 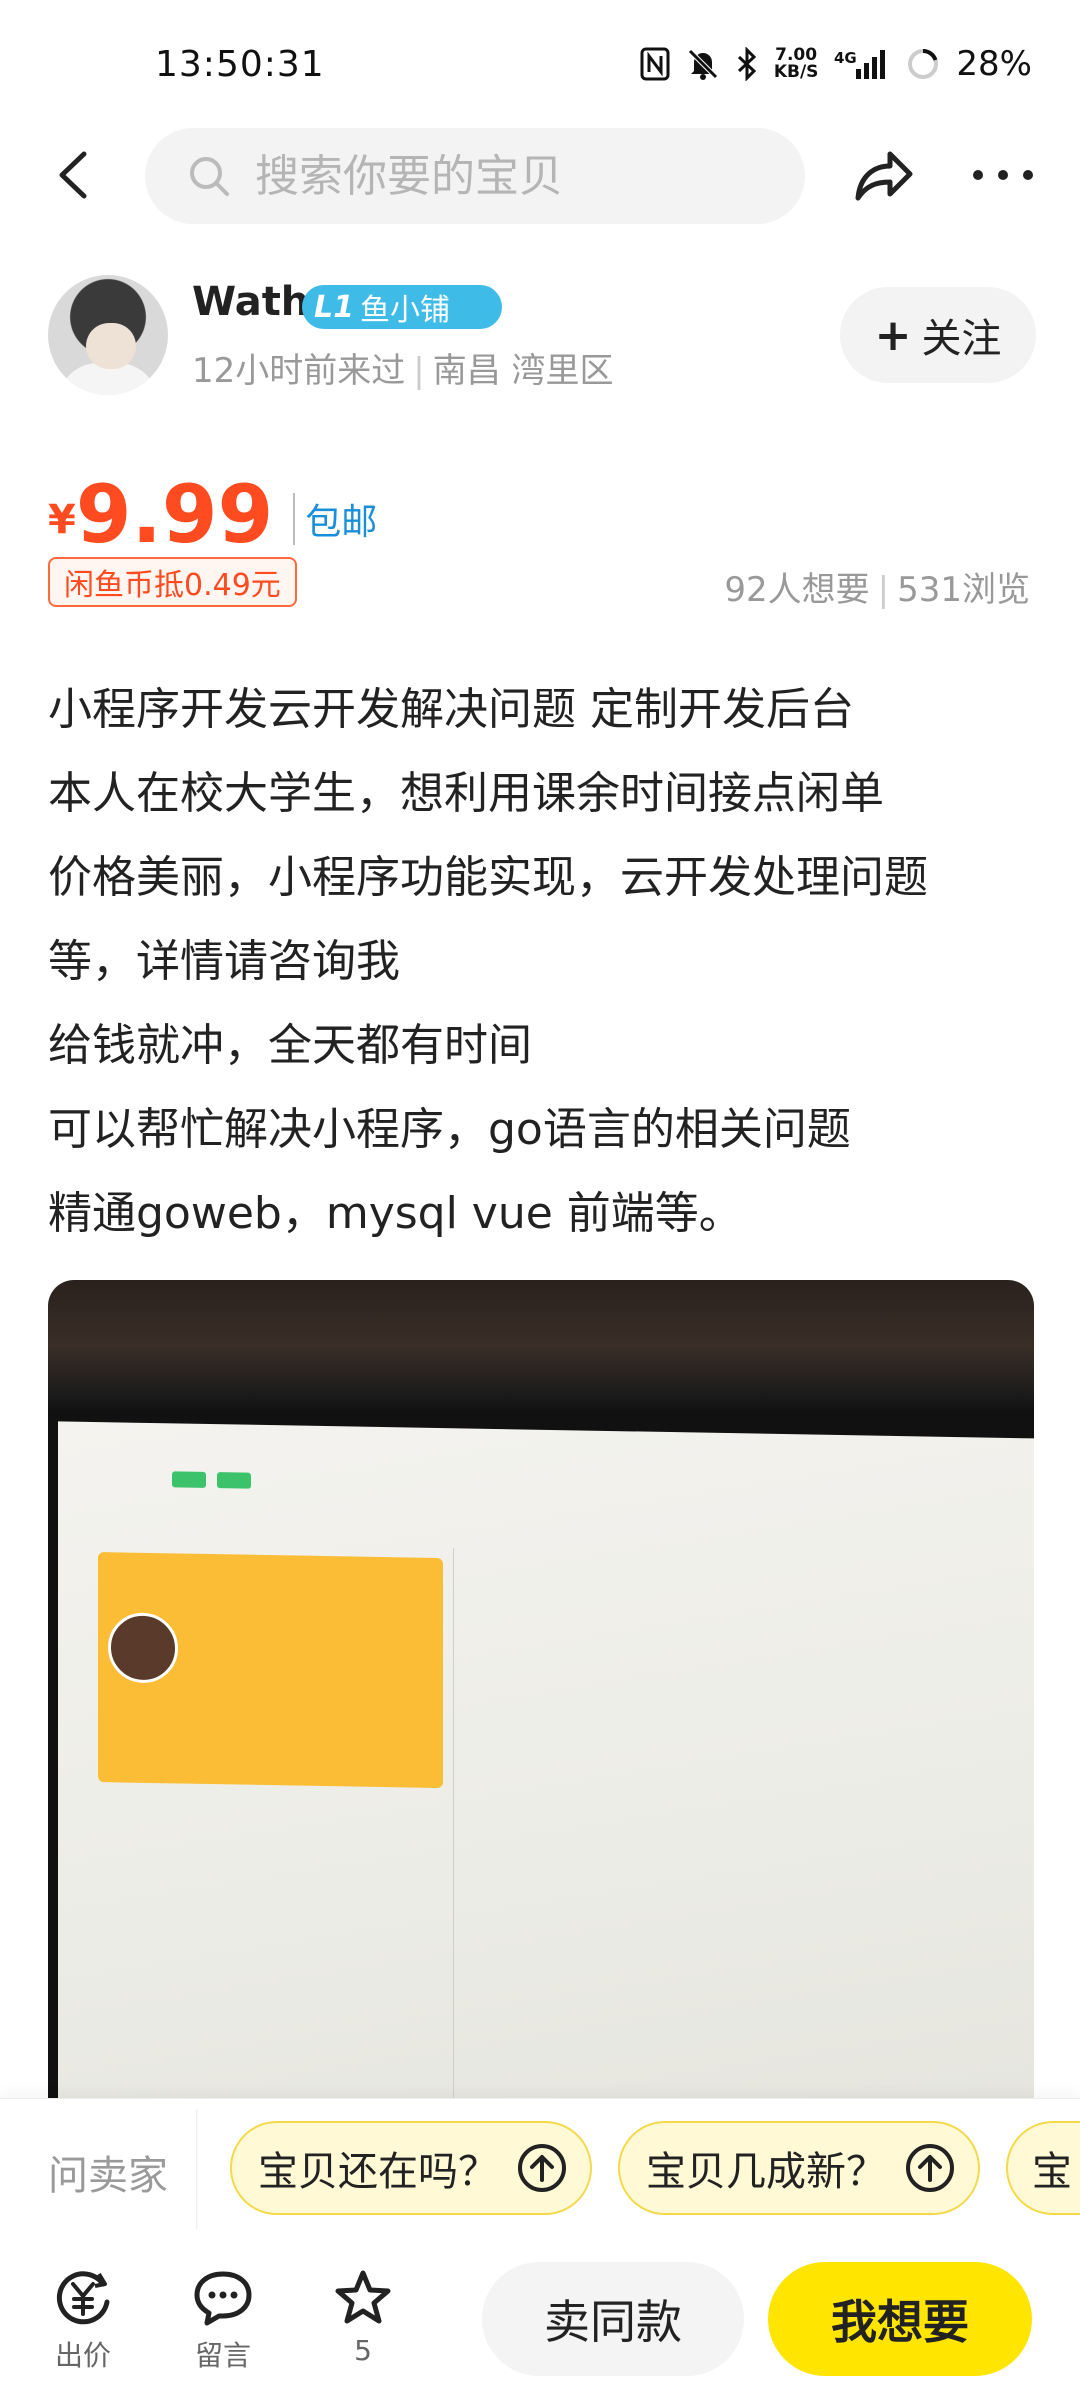 What do you see at coordinates (250, 302) in the screenshot?
I see `seller-name: Wath` at bounding box center [250, 302].